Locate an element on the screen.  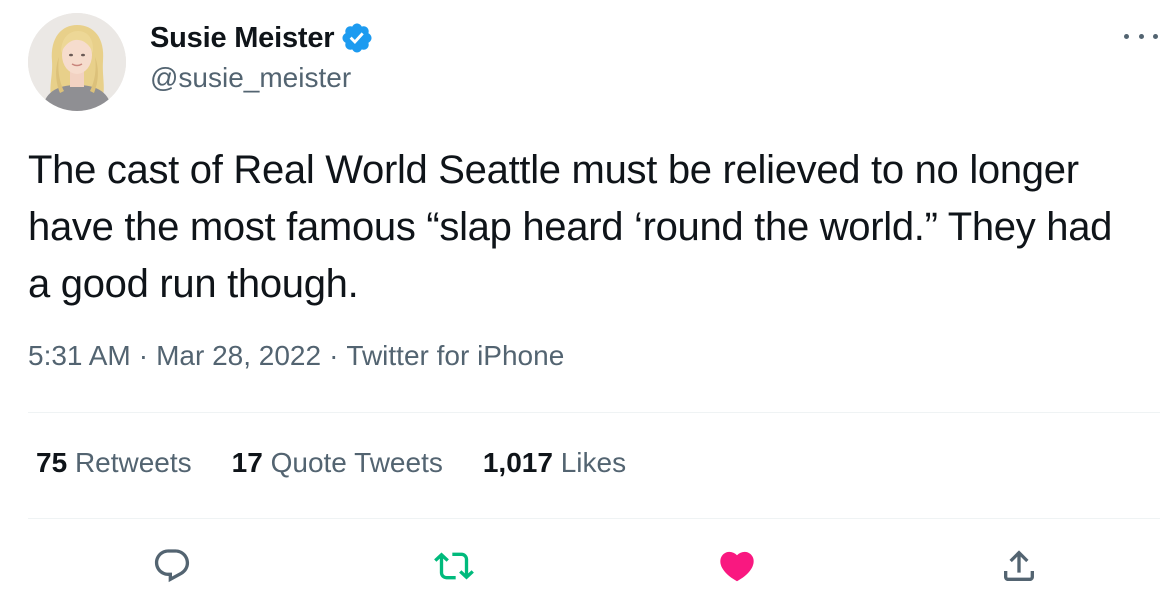
retweet-button is located at coordinates (454, 566).